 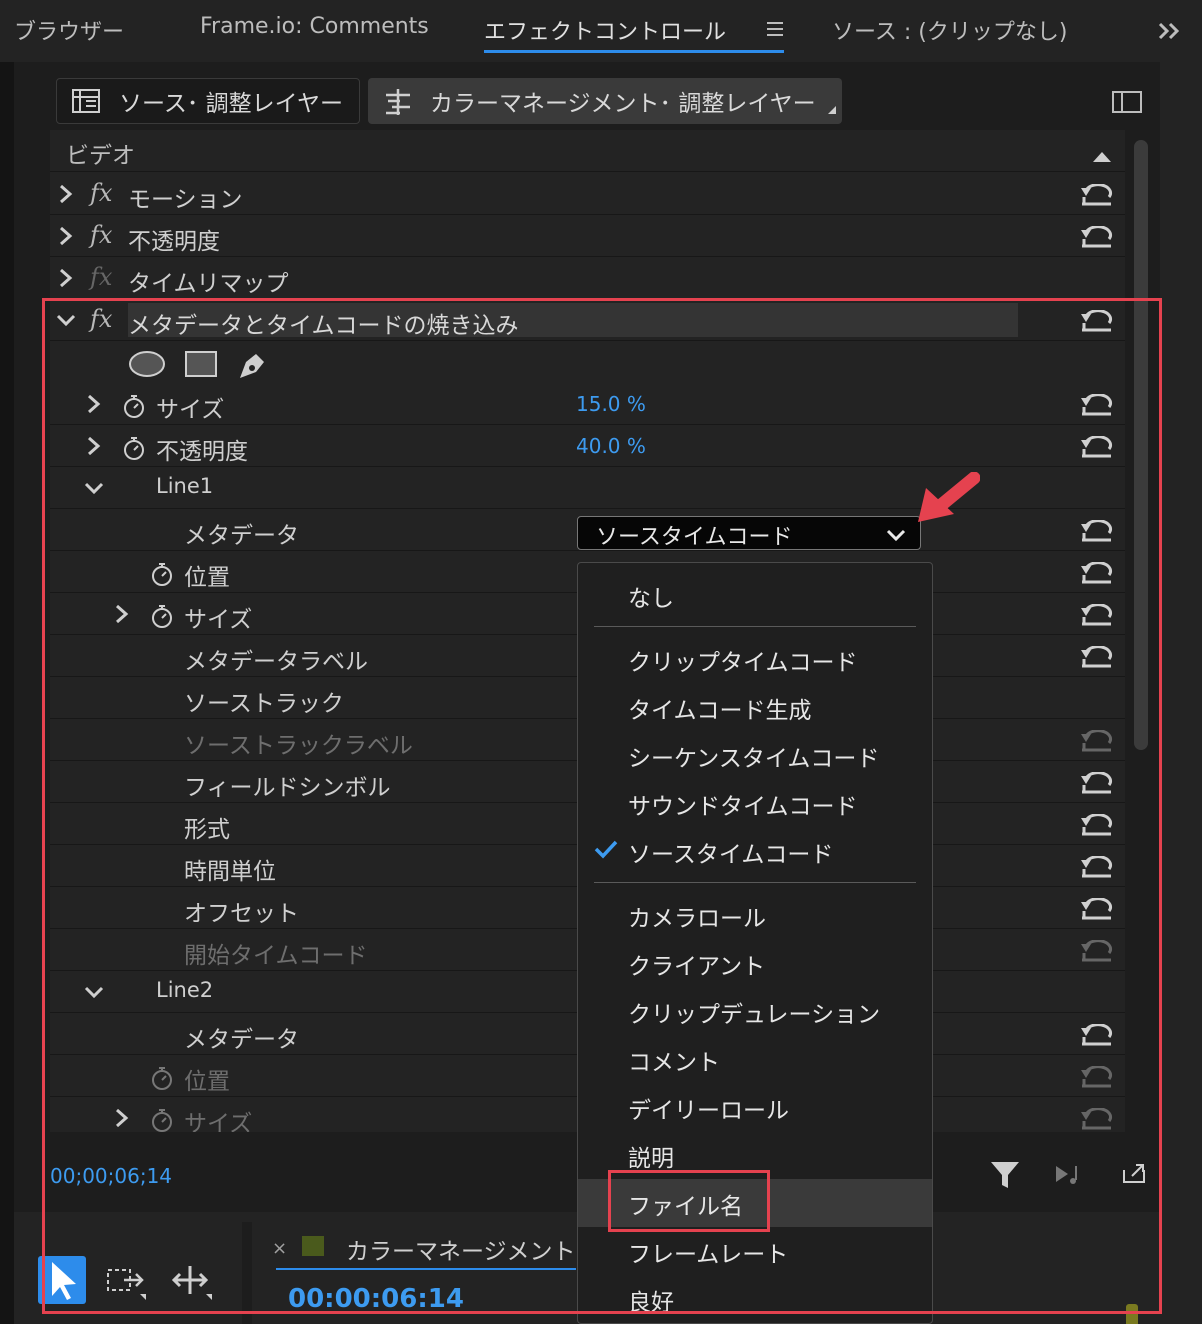 I want to click on menu-item-good: 良好, so click(x=651, y=1300).